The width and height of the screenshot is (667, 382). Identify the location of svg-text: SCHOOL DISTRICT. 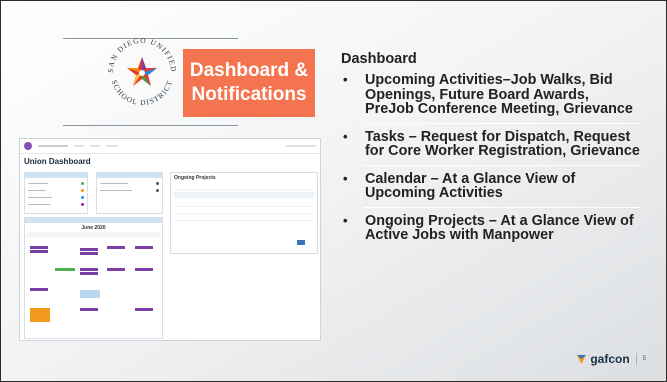
(142, 93).